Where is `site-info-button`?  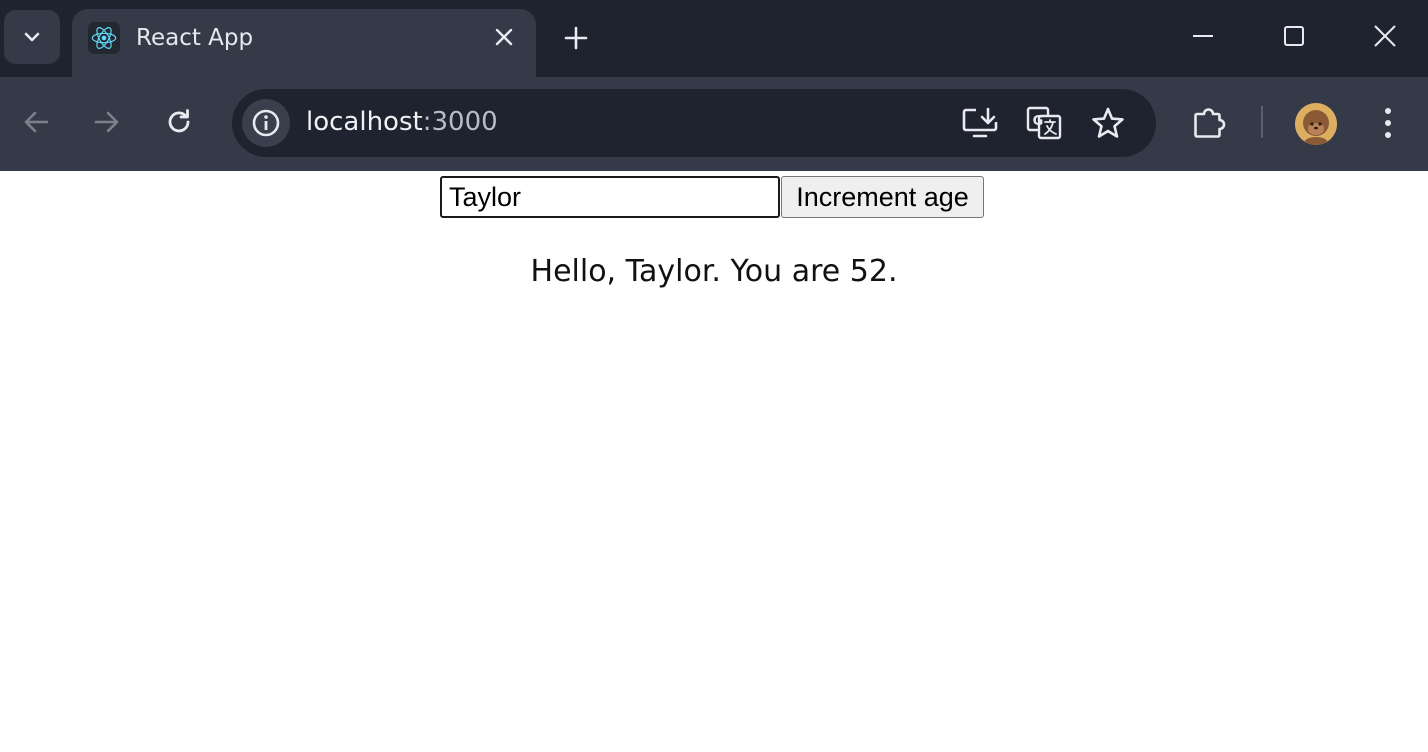
site-info-button is located at coordinates (266, 123).